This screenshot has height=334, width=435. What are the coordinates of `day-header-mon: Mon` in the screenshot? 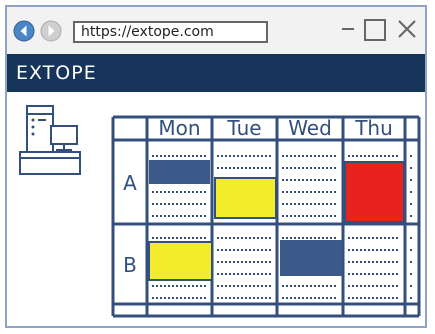 It's located at (179, 128).